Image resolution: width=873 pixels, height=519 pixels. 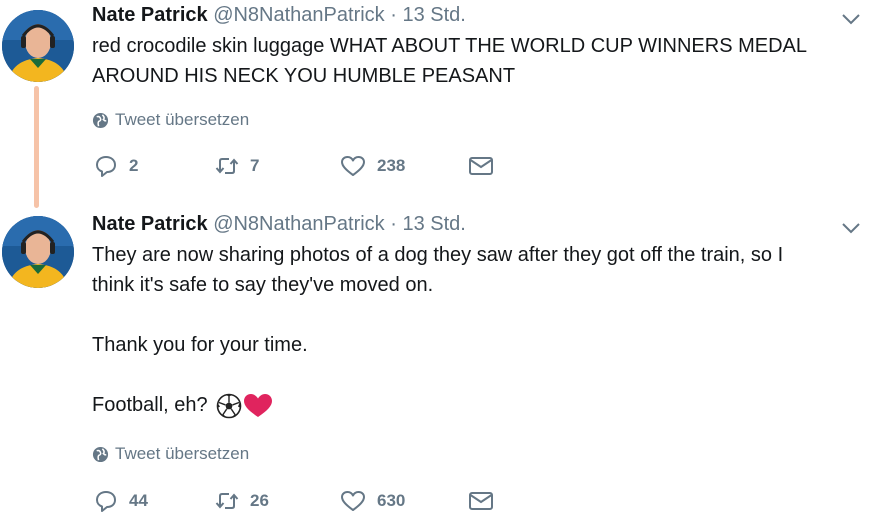 I want to click on red-heart-emoji, so click(x=258, y=405).